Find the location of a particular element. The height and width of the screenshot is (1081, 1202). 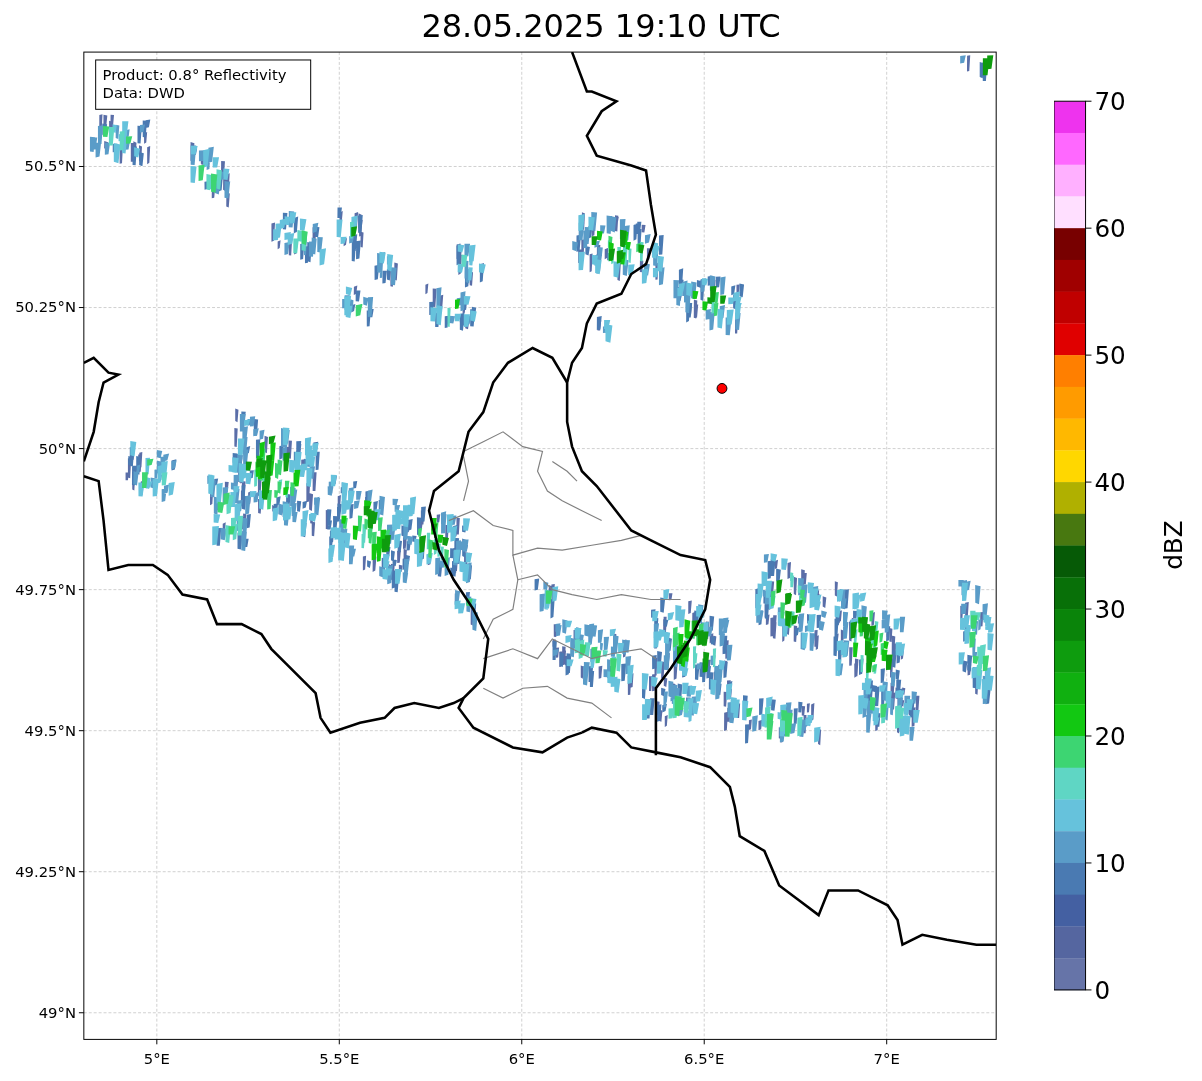

legend-text: Product: 0.8° Reflectivity is located at coordinates (194, 74).